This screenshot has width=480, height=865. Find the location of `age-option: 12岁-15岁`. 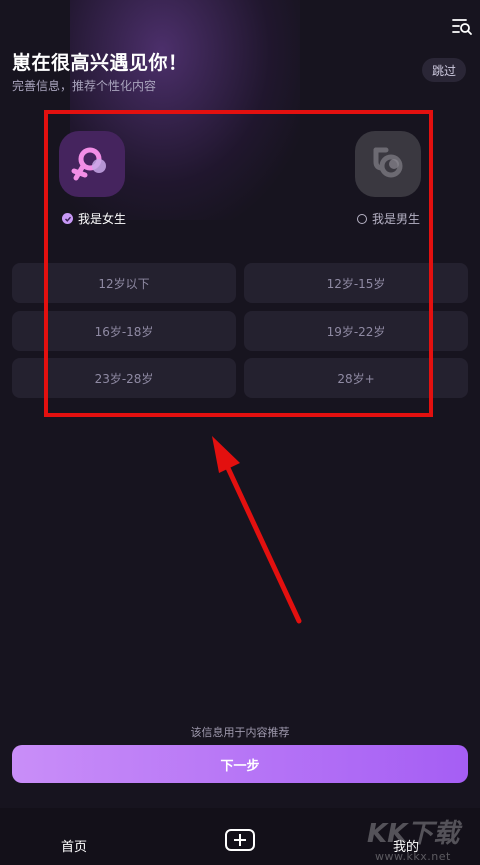

age-option: 12岁-15岁 is located at coordinates (356, 283).